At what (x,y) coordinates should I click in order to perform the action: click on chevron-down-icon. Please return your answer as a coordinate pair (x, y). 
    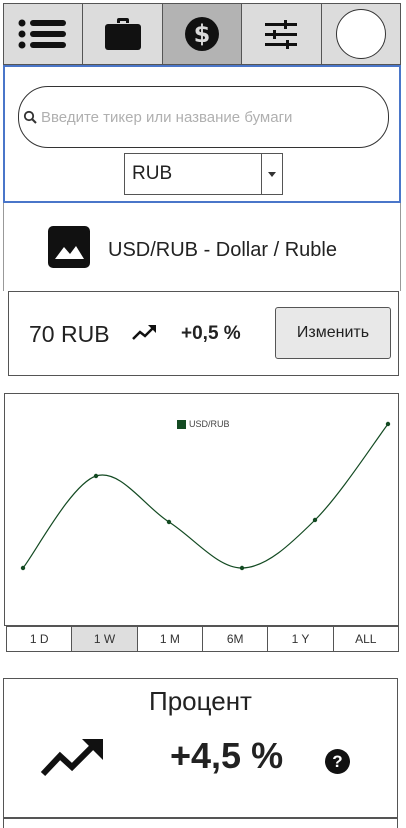
    Looking at the image, I should click on (272, 174).